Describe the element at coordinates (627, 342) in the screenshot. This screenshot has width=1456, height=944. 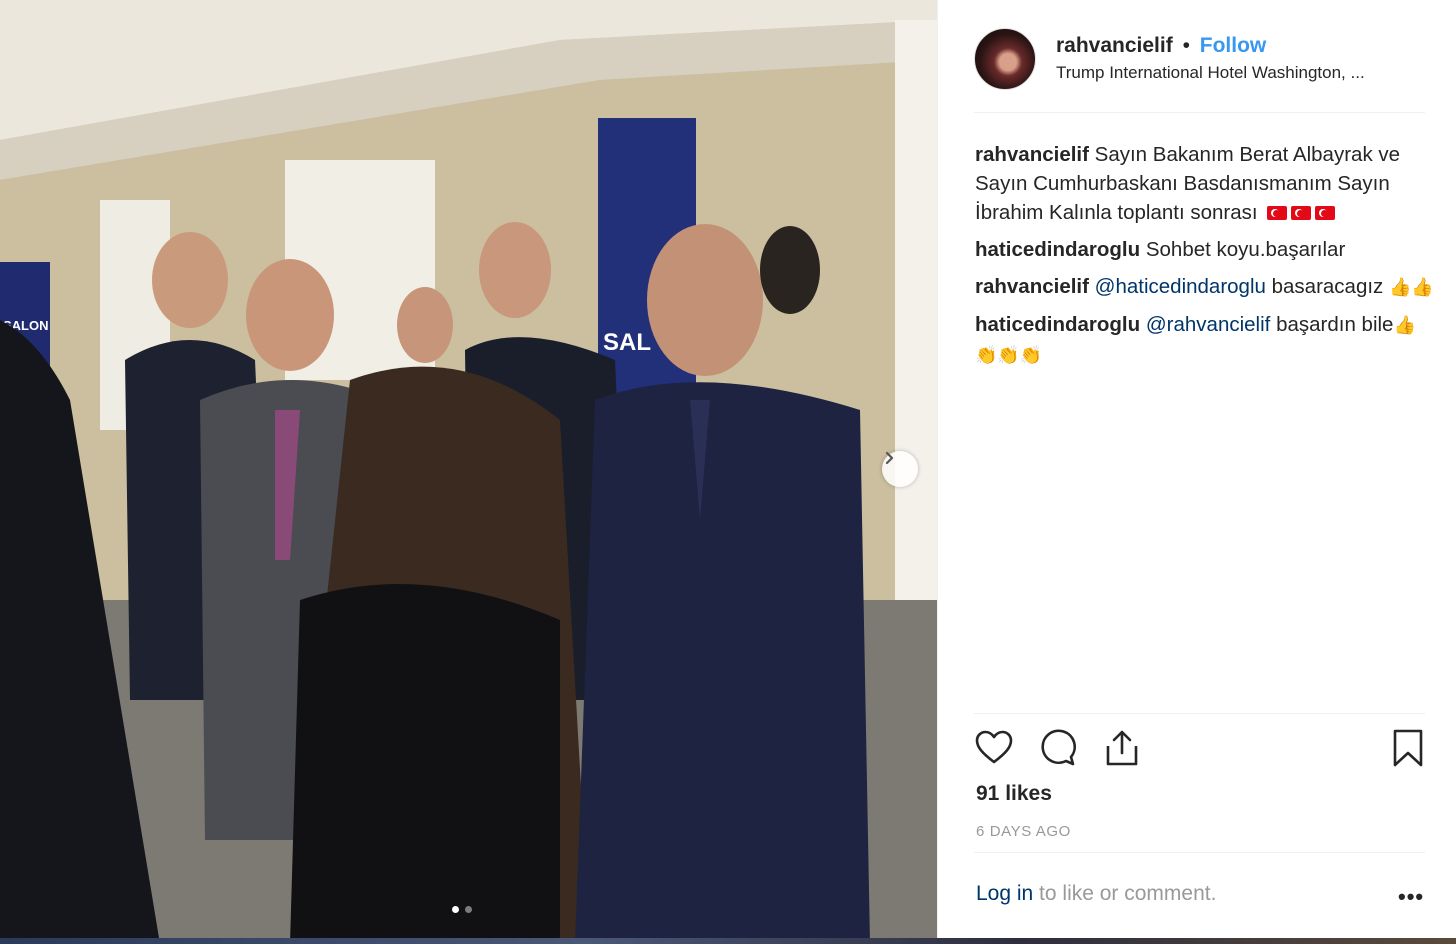
I see `banner-right-text: SAL` at that location.